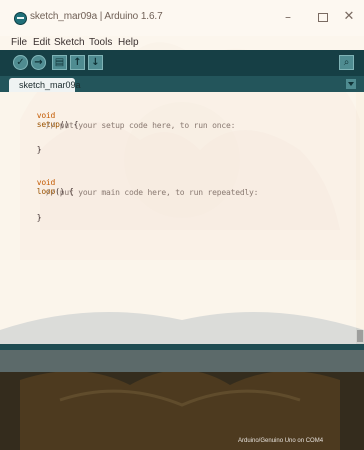 This screenshot has width=364, height=450. Describe the element at coordinates (323, 17) in the screenshot. I see `maximize-icon` at that location.